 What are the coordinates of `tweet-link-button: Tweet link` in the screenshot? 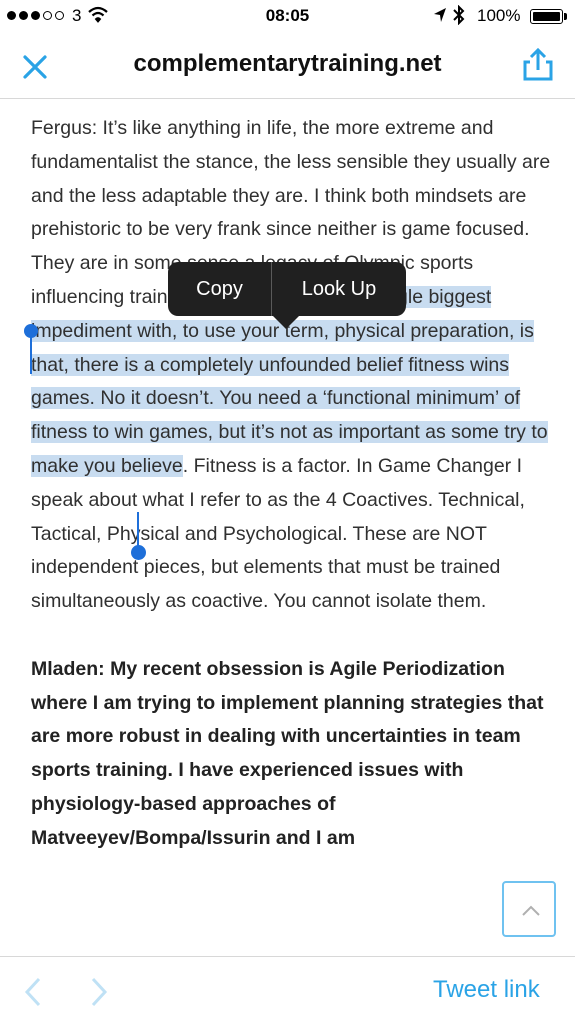 It's located at (486, 990).